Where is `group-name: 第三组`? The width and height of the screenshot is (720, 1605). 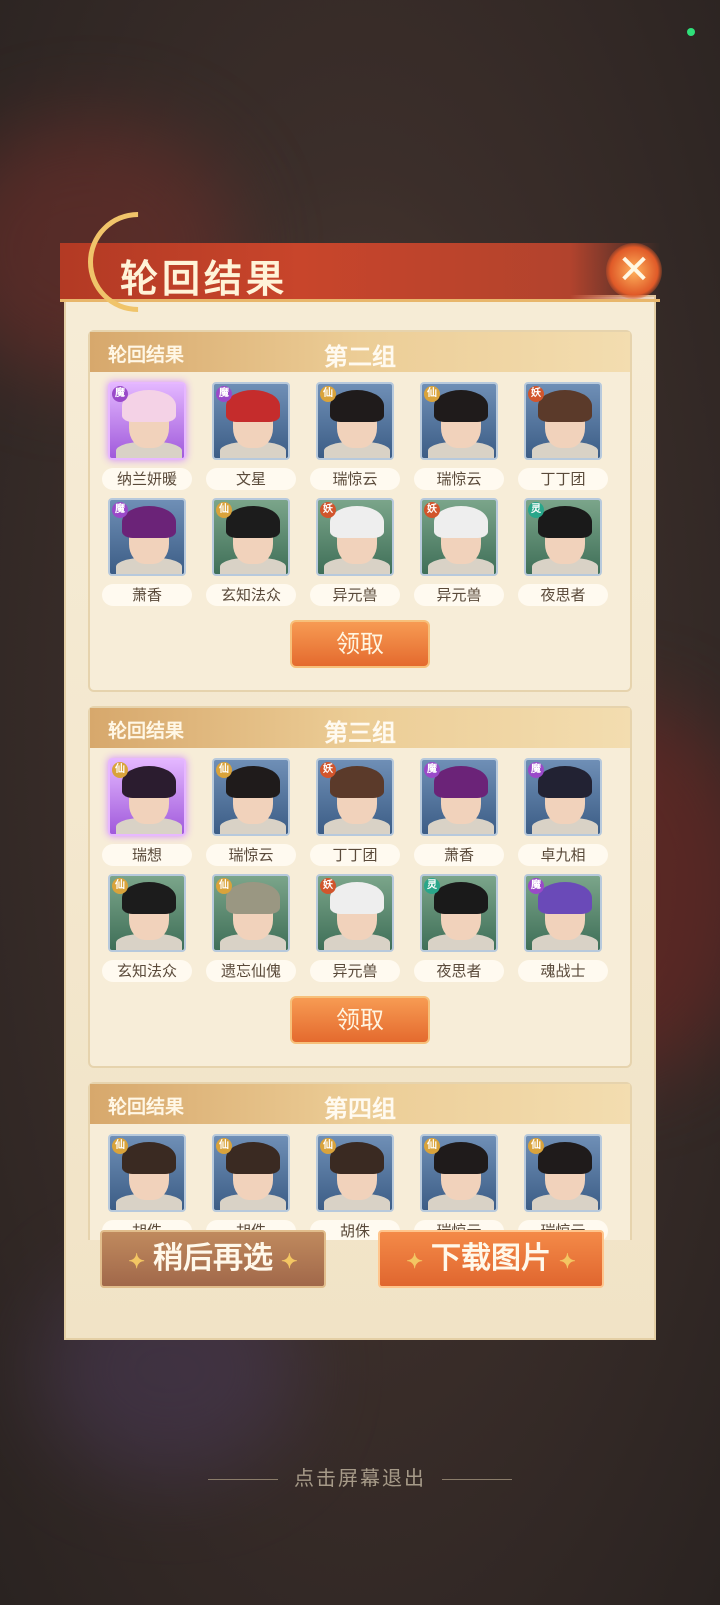
group-name: 第三组 is located at coordinates (360, 732).